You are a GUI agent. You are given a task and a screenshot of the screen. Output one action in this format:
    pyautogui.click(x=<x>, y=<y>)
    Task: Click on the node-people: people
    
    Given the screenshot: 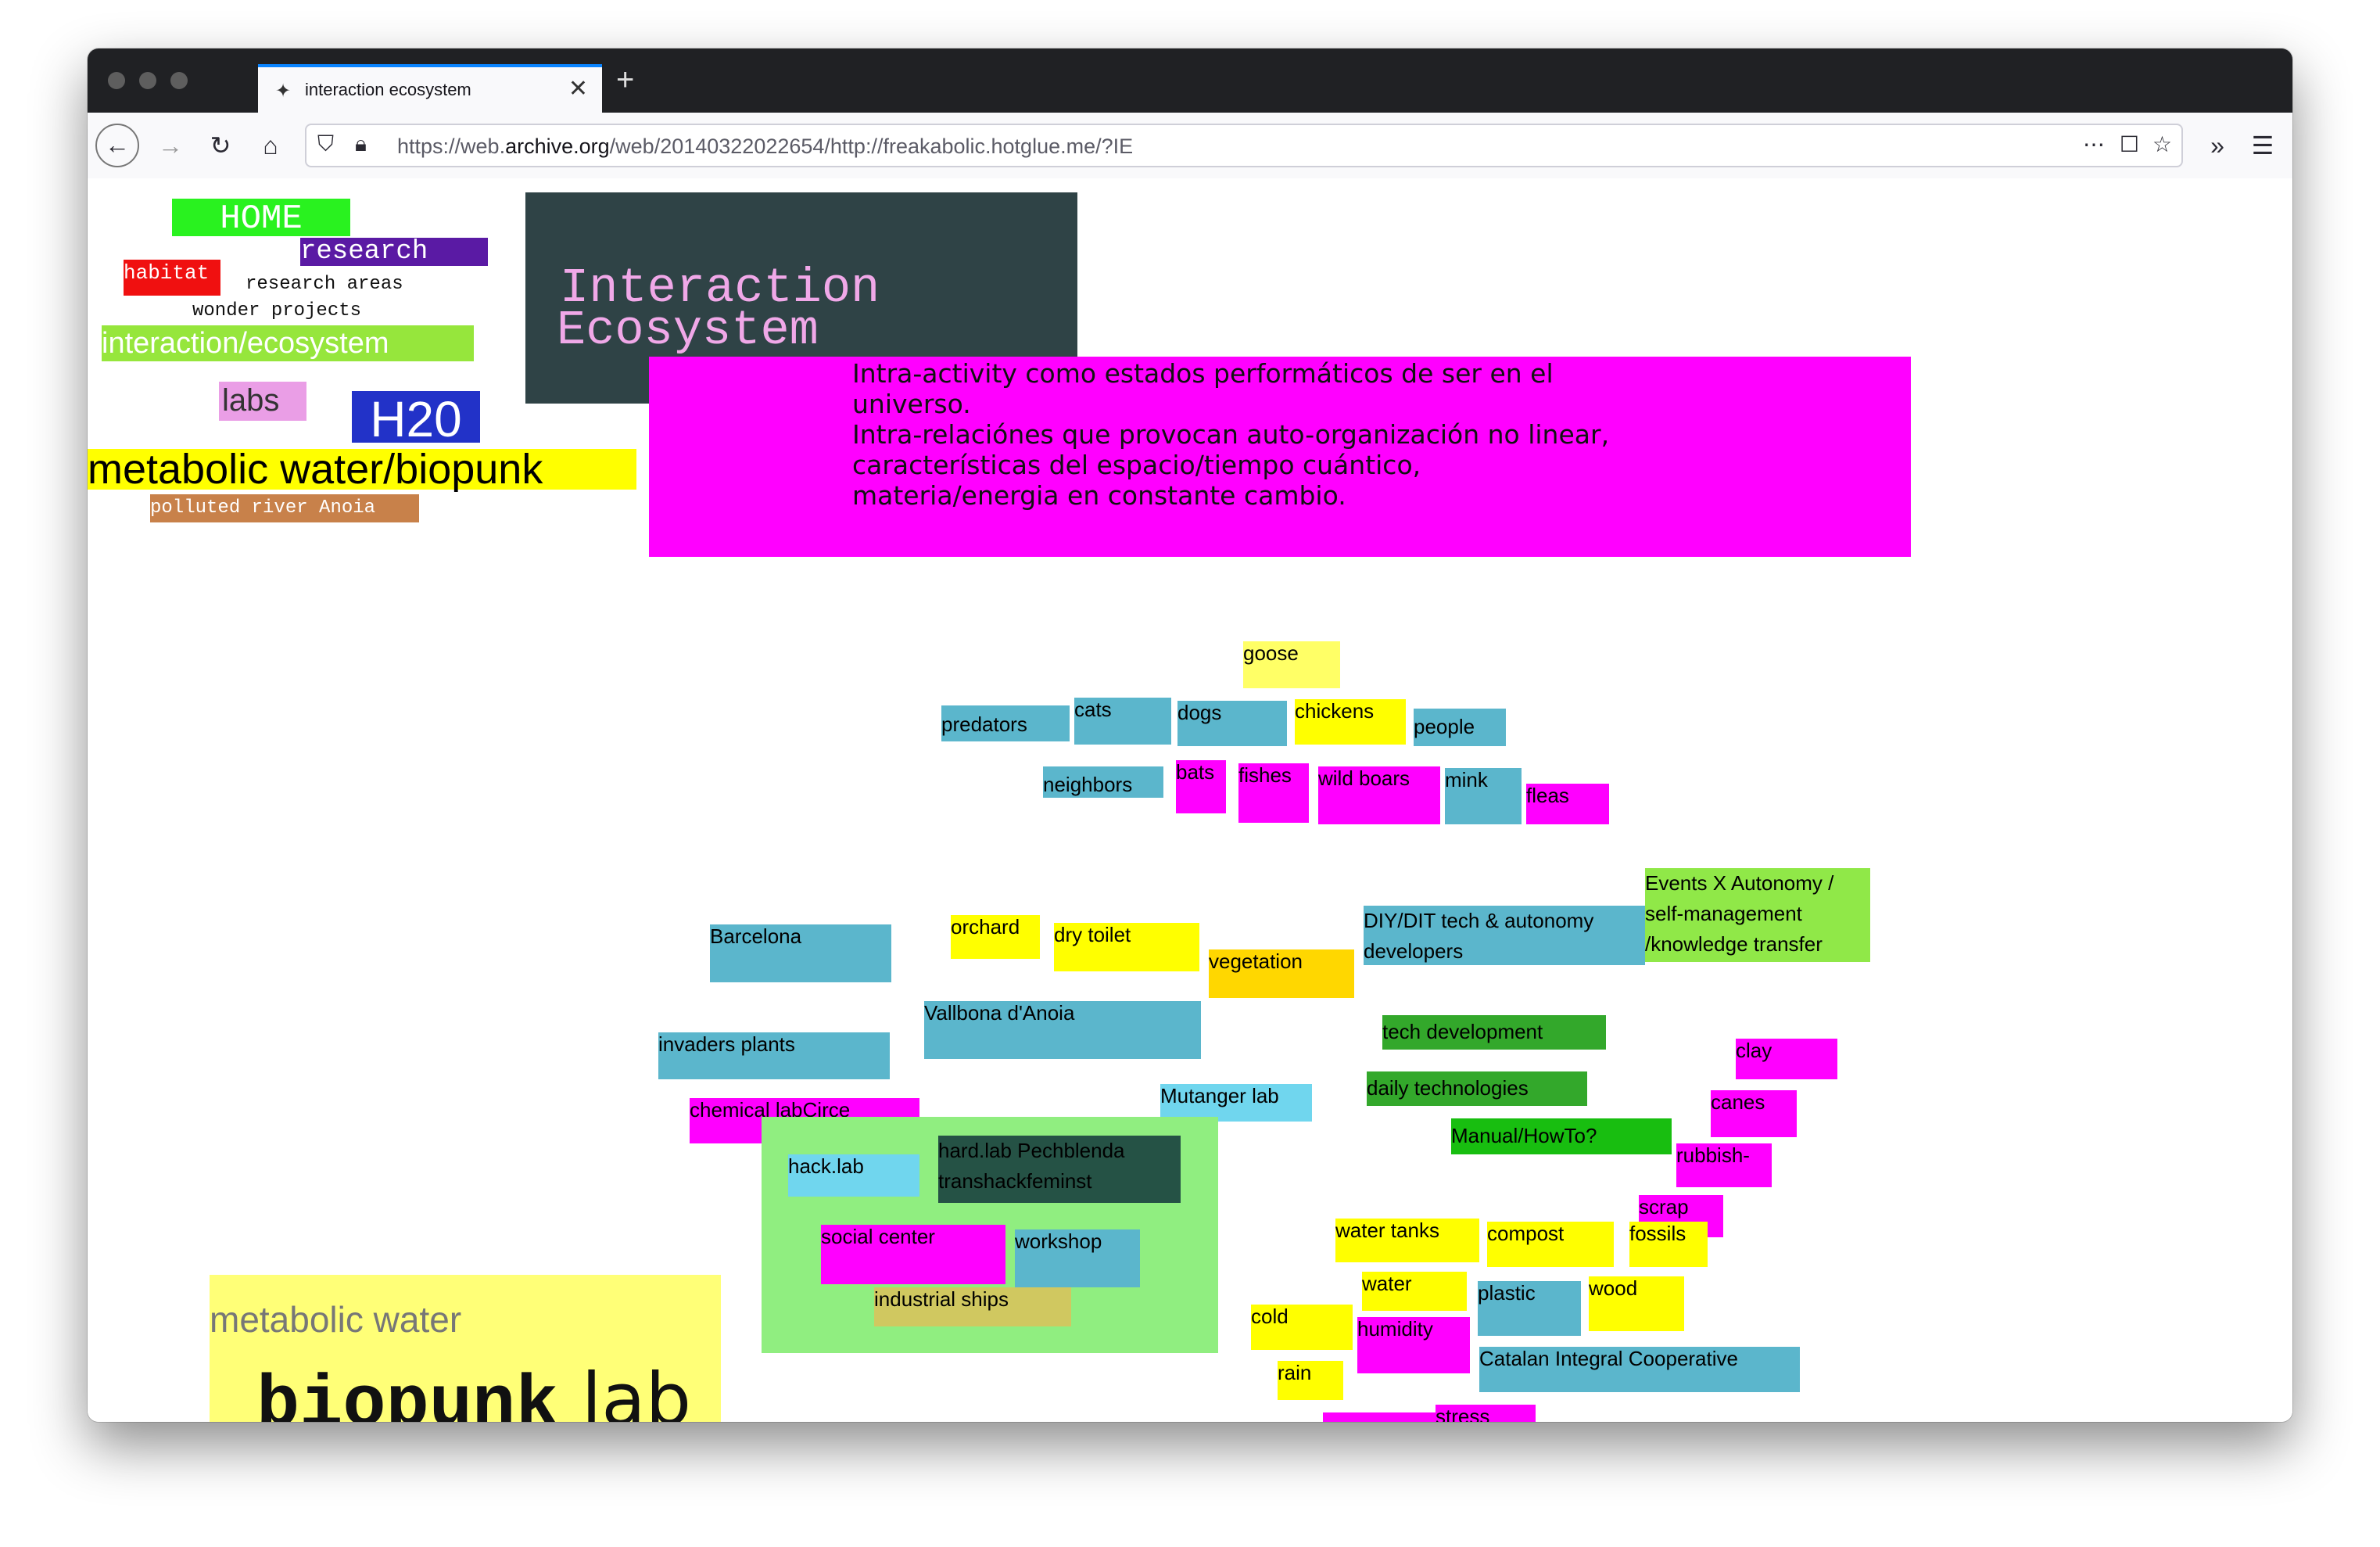 What is the action you would take?
    pyautogui.click(x=1460, y=727)
    